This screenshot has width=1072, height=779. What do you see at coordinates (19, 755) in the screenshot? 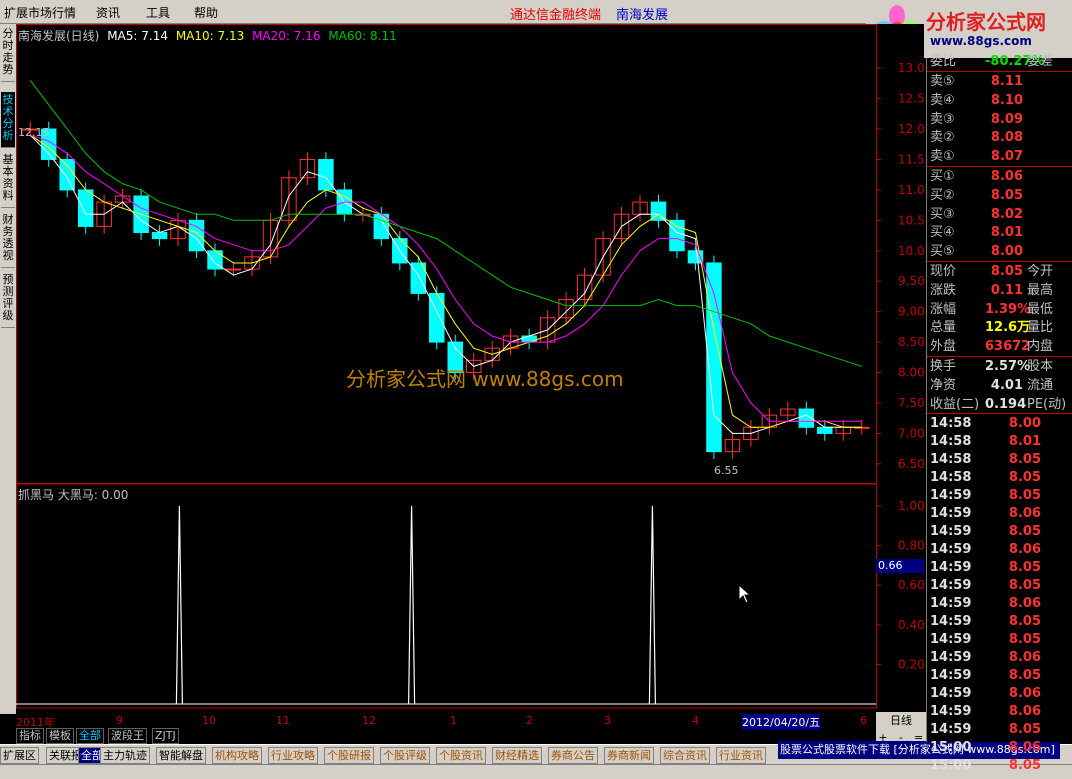
I see `bottom-tab: 扩展区` at bounding box center [19, 755].